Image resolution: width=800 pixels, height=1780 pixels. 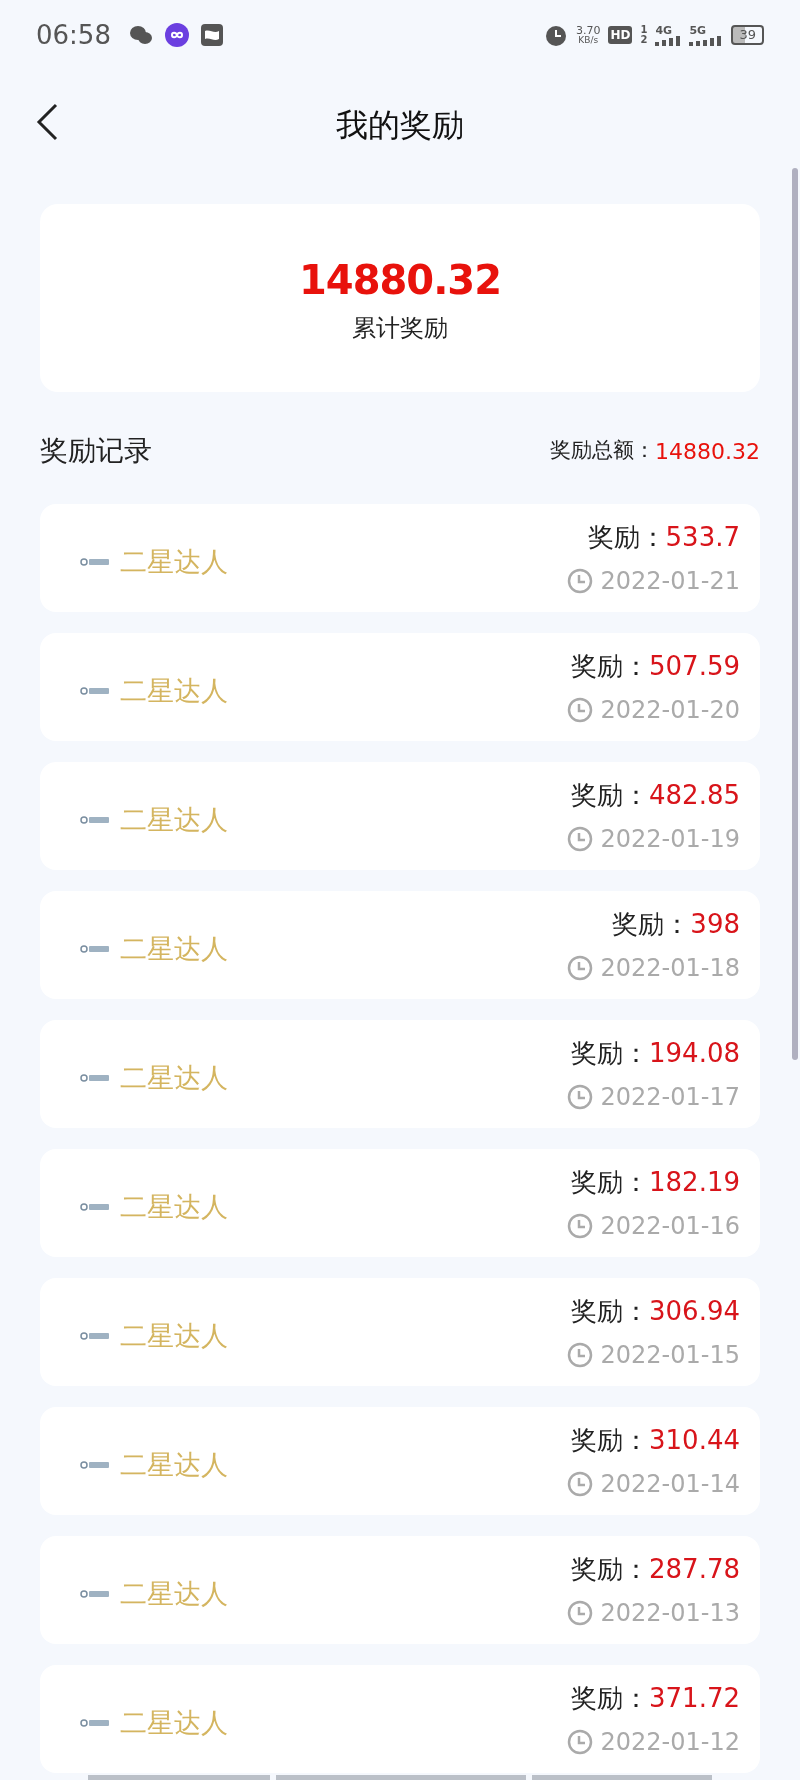 What do you see at coordinates (694, 1182) in the screenshot?
I see `reward-amount: 182.19` at bounding box center [694, 1182].